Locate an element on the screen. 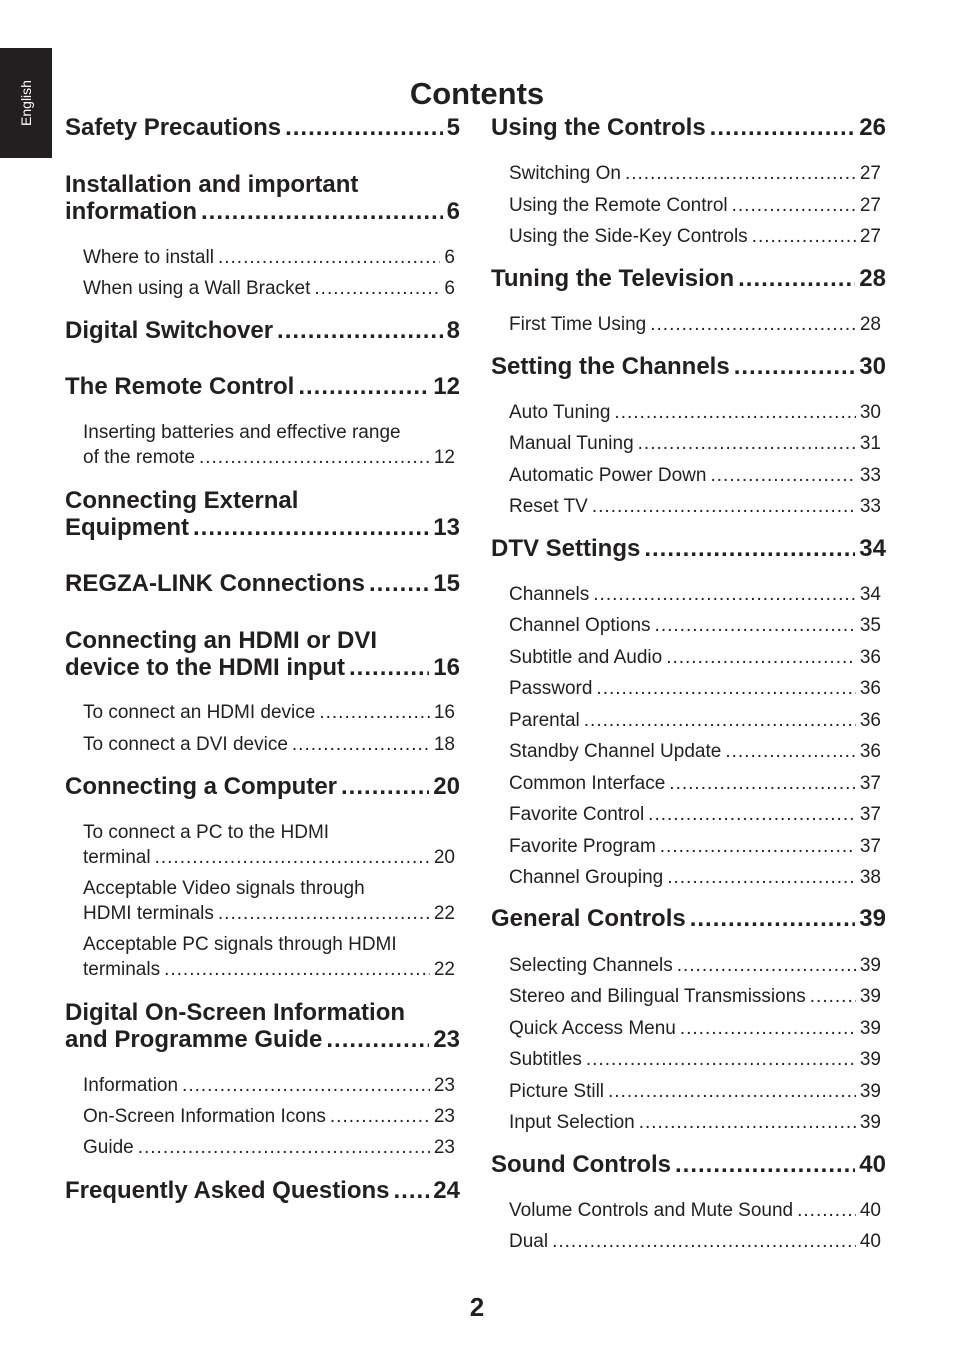  toc-entry-page: 27 is located at coordinates (870, 236).